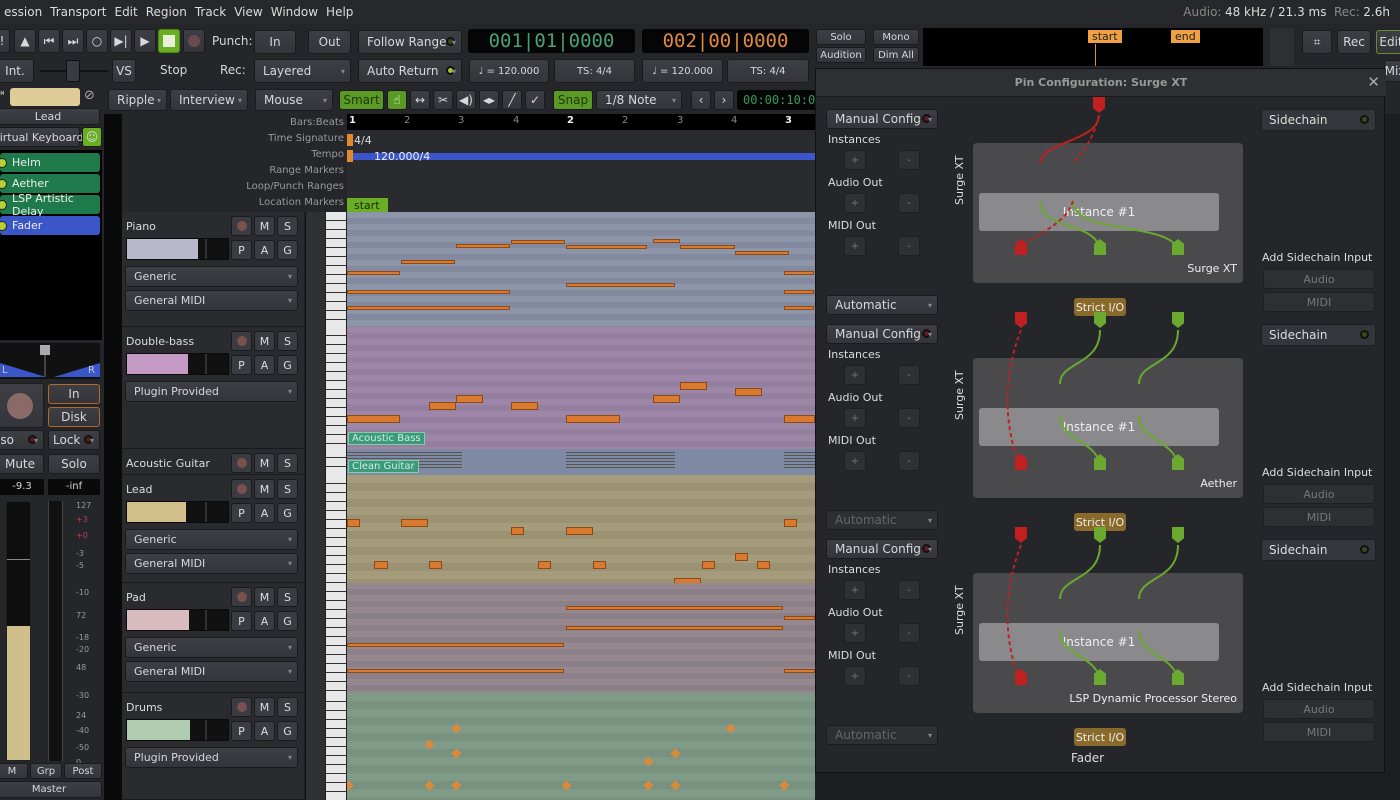 The width and height of the screenshot is (1400, 800). What do you see at coordinates (49, 41) in the screenshot?
I see `goto-start-icon: ⏮` at bounding box center [49, 41].